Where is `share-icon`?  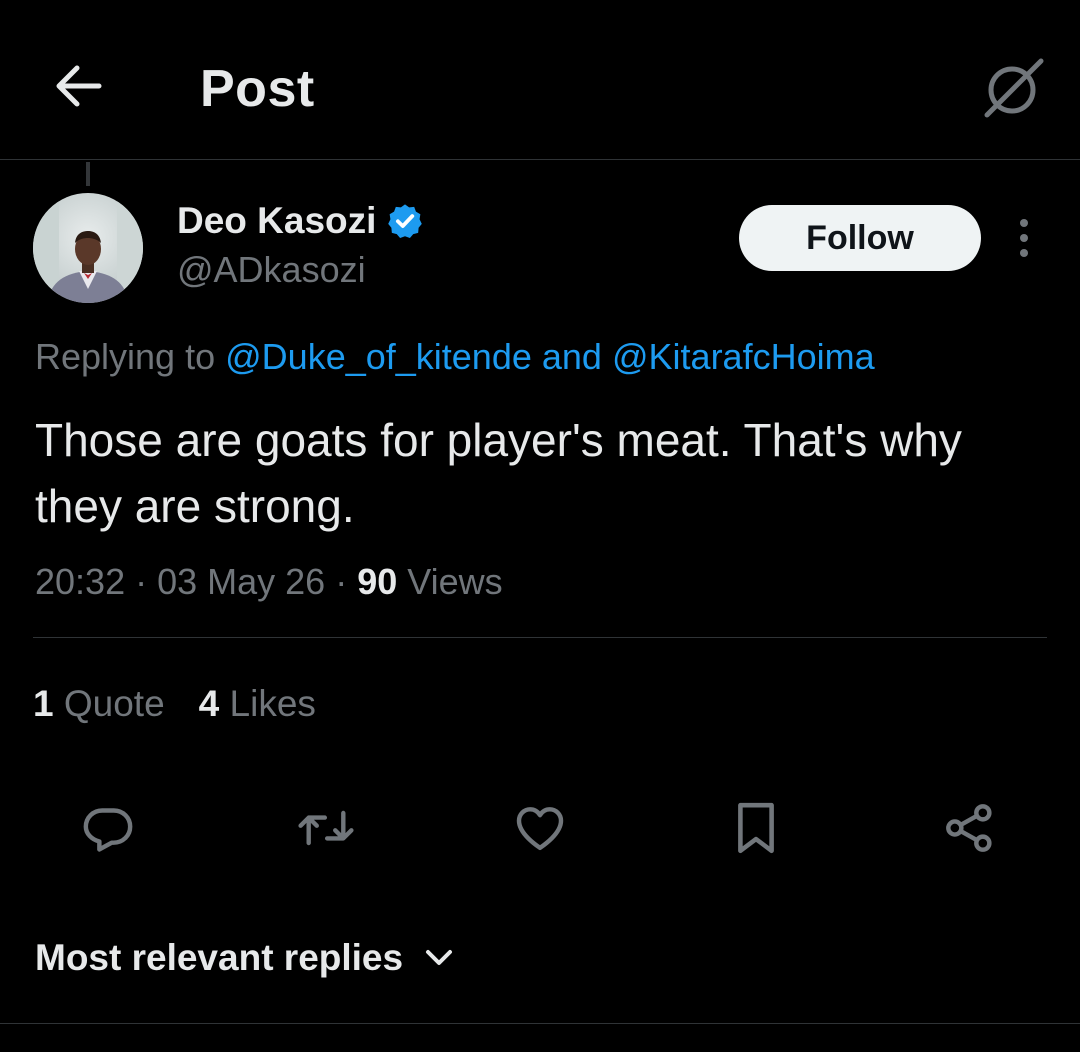 share-icon is located at coordinates (969, 828).